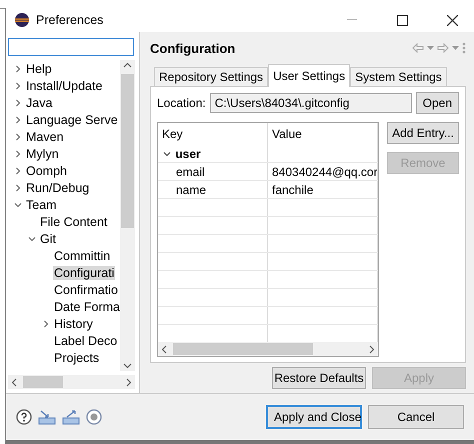 This screenshot has width=474, height=444. I want to click on tree-item: History, so click(73, 323).